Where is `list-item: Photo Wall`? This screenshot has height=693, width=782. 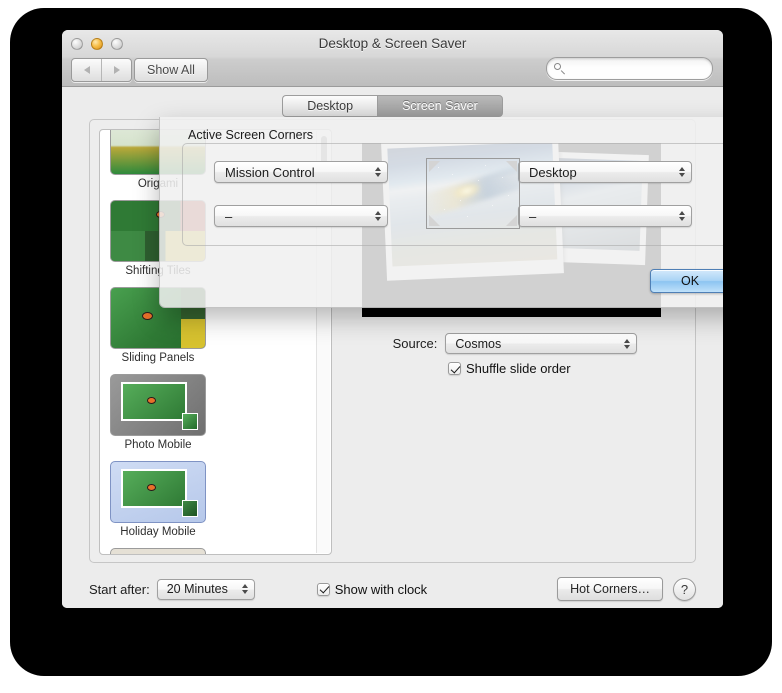
list-item: Photo Wall is located at coordinates (158, 551).